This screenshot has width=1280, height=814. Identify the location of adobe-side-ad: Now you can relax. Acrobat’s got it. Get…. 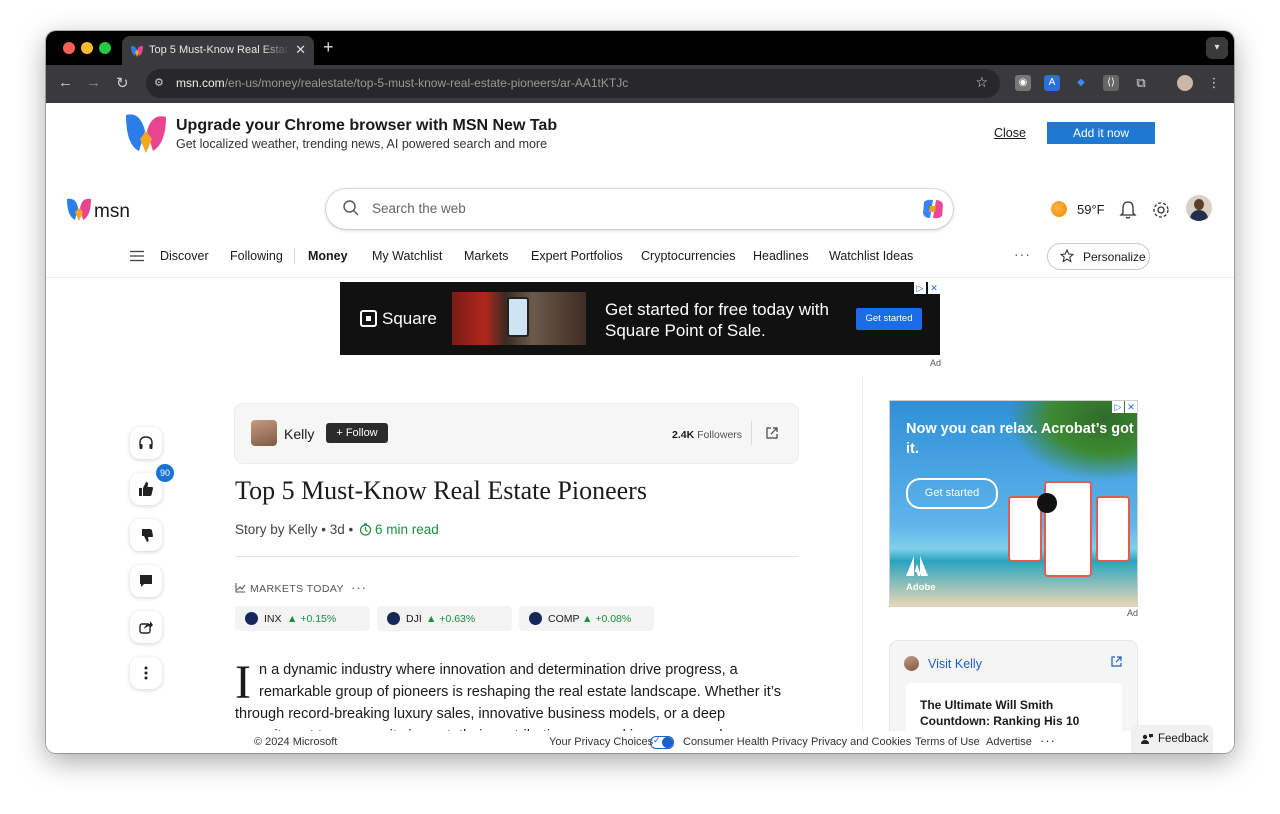
(1013, 503).